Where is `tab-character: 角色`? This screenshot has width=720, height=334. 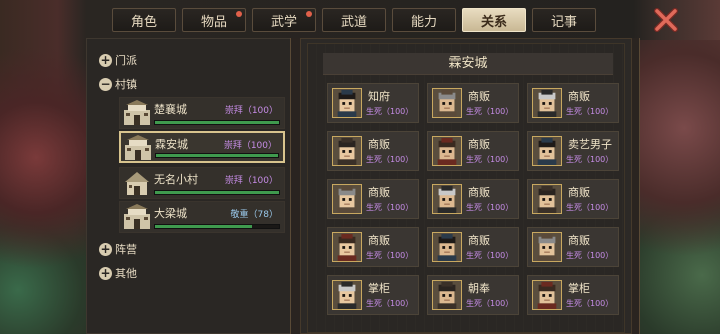 tab-character: 角色 is located at coordinates (144, 20).